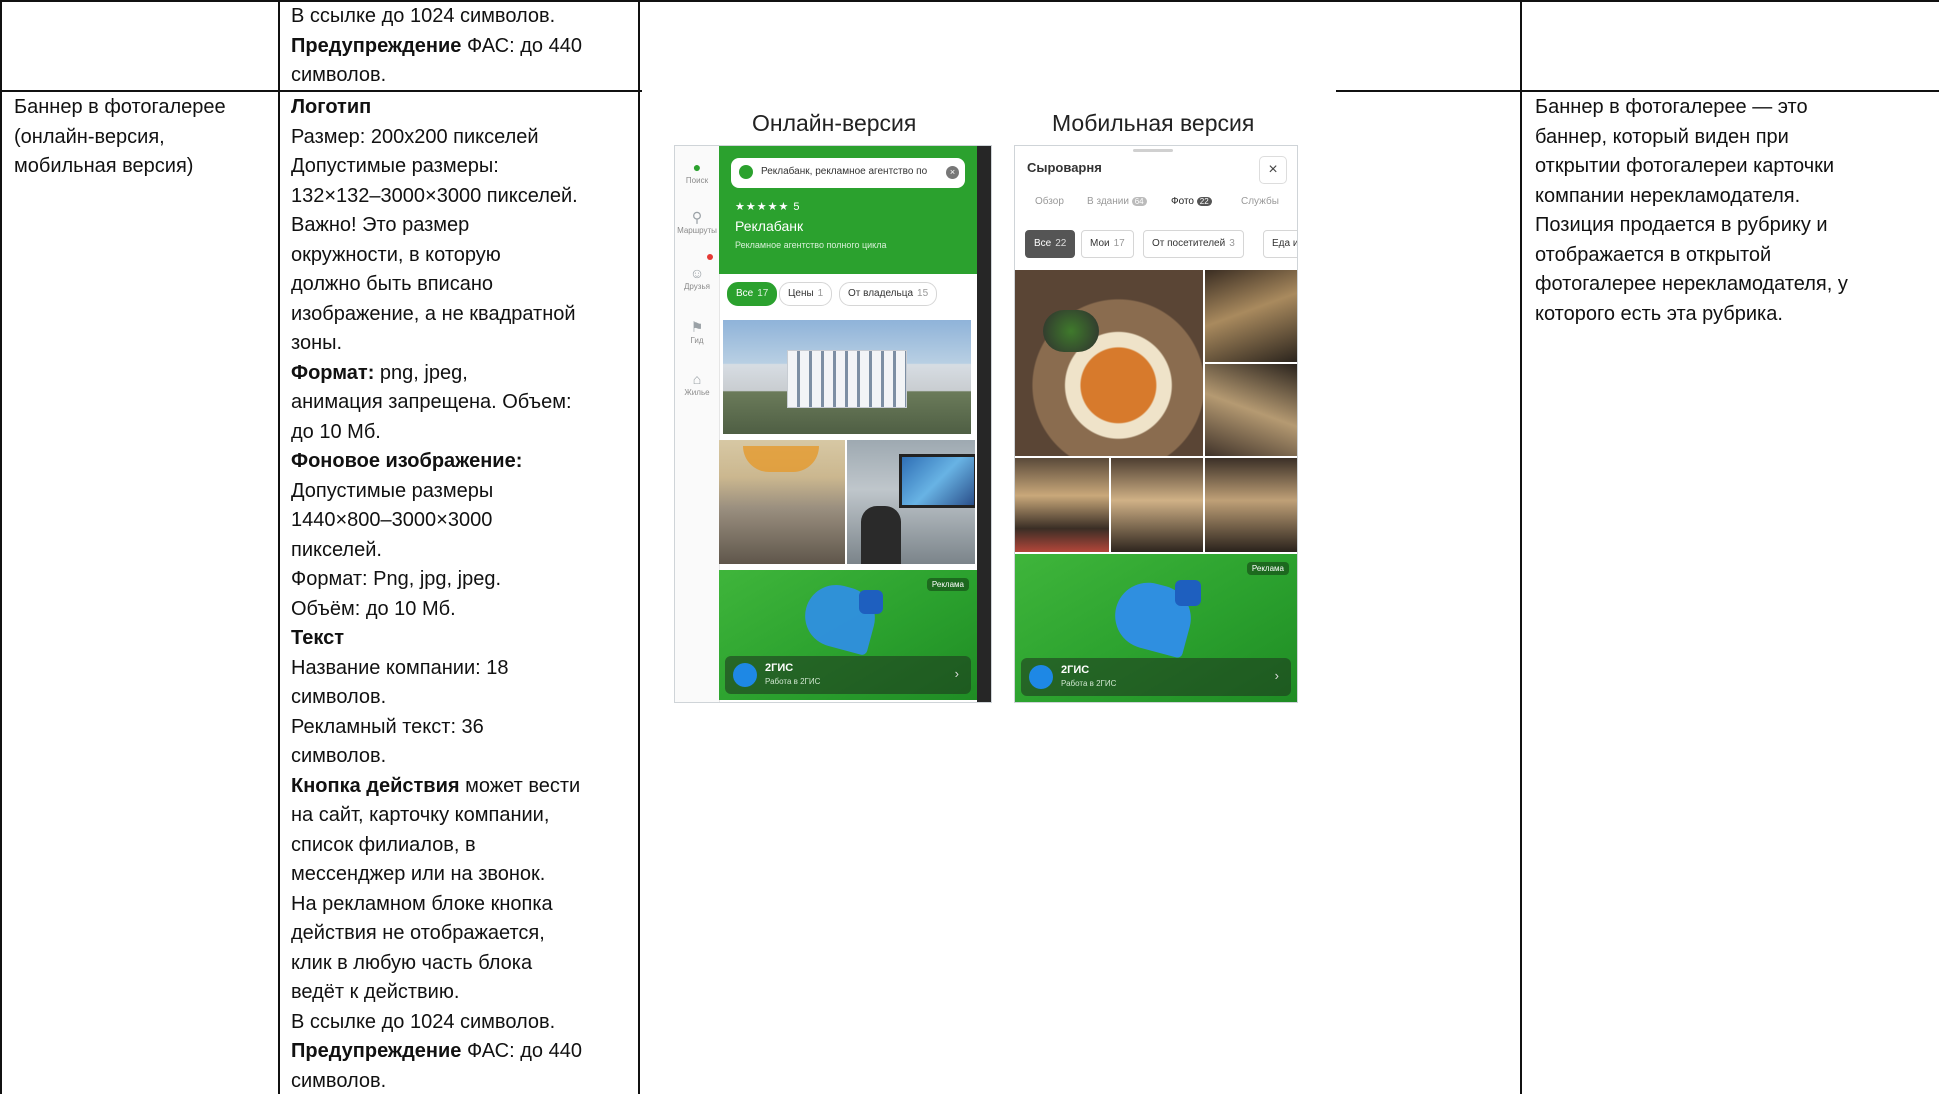 This screenshot has height=1096, width=1939. What do you see at coordinates (888, 294) in the screenshot?
I see `filter-chip-owner: От владельца15` at bounding box center [888, 294].